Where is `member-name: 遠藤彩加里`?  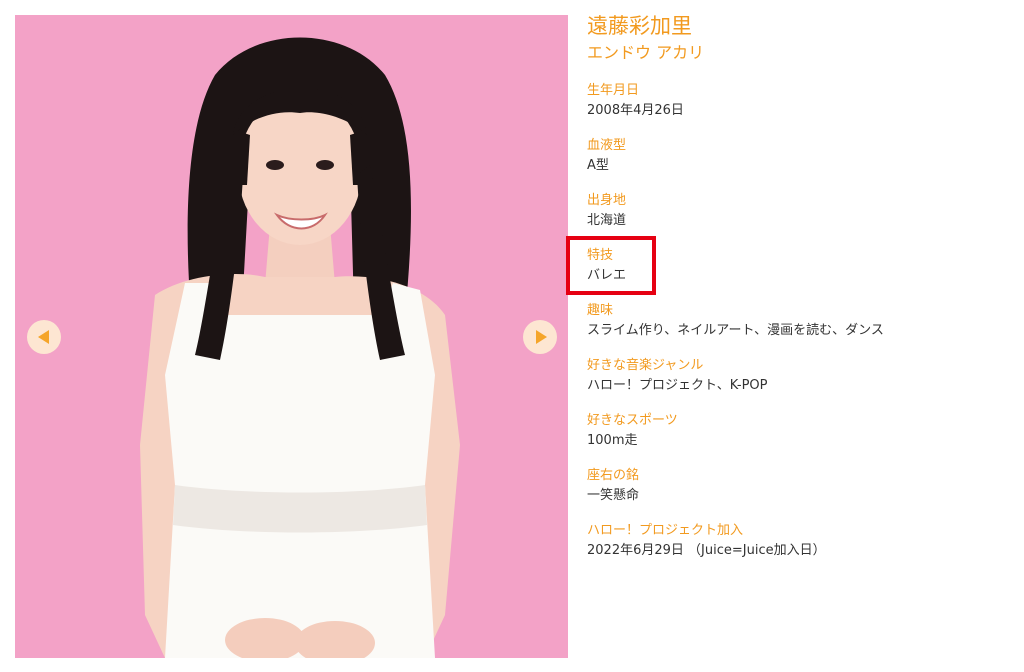
member-name: 遠藤彩加里 is located at coordinates (639, 26).